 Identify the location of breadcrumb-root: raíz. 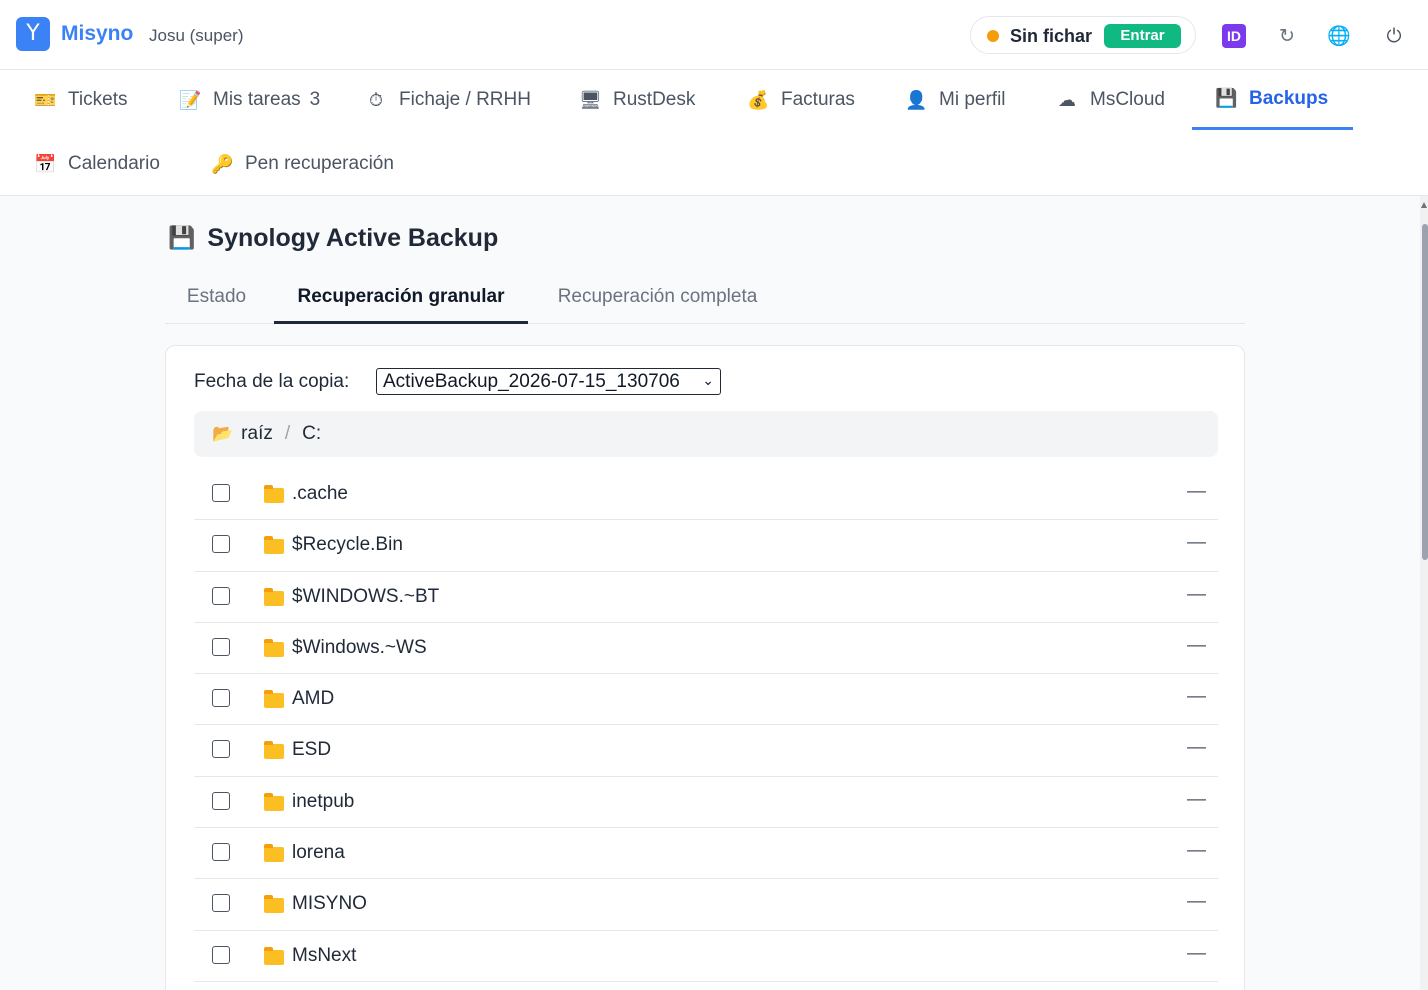
(257, 434).